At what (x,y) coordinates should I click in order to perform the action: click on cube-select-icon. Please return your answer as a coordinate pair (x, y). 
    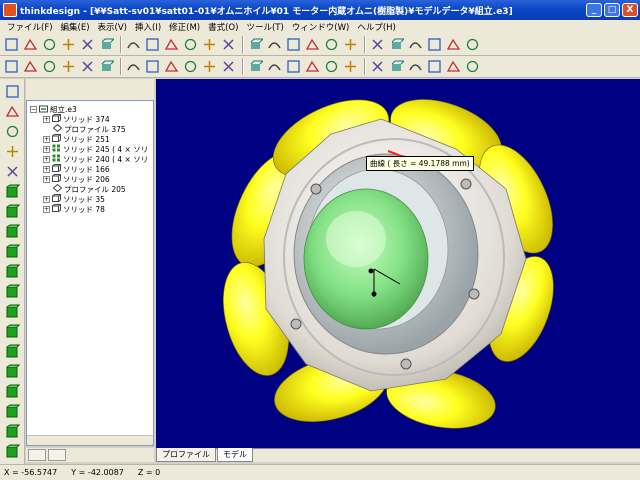
    Looking at the image, I should click on (106, 44).